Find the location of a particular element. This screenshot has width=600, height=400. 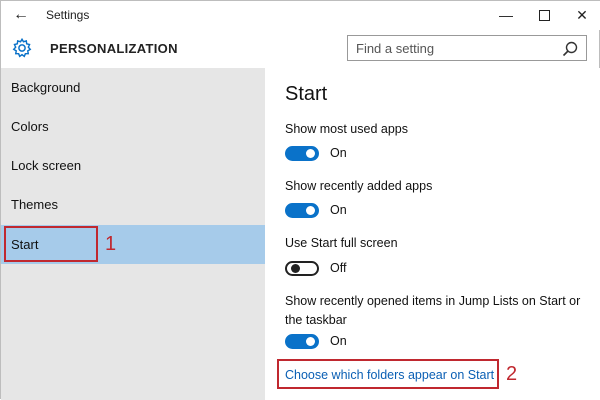

sidebar-item-lock-screen: Lock screen is located at coordinates (133, 165).